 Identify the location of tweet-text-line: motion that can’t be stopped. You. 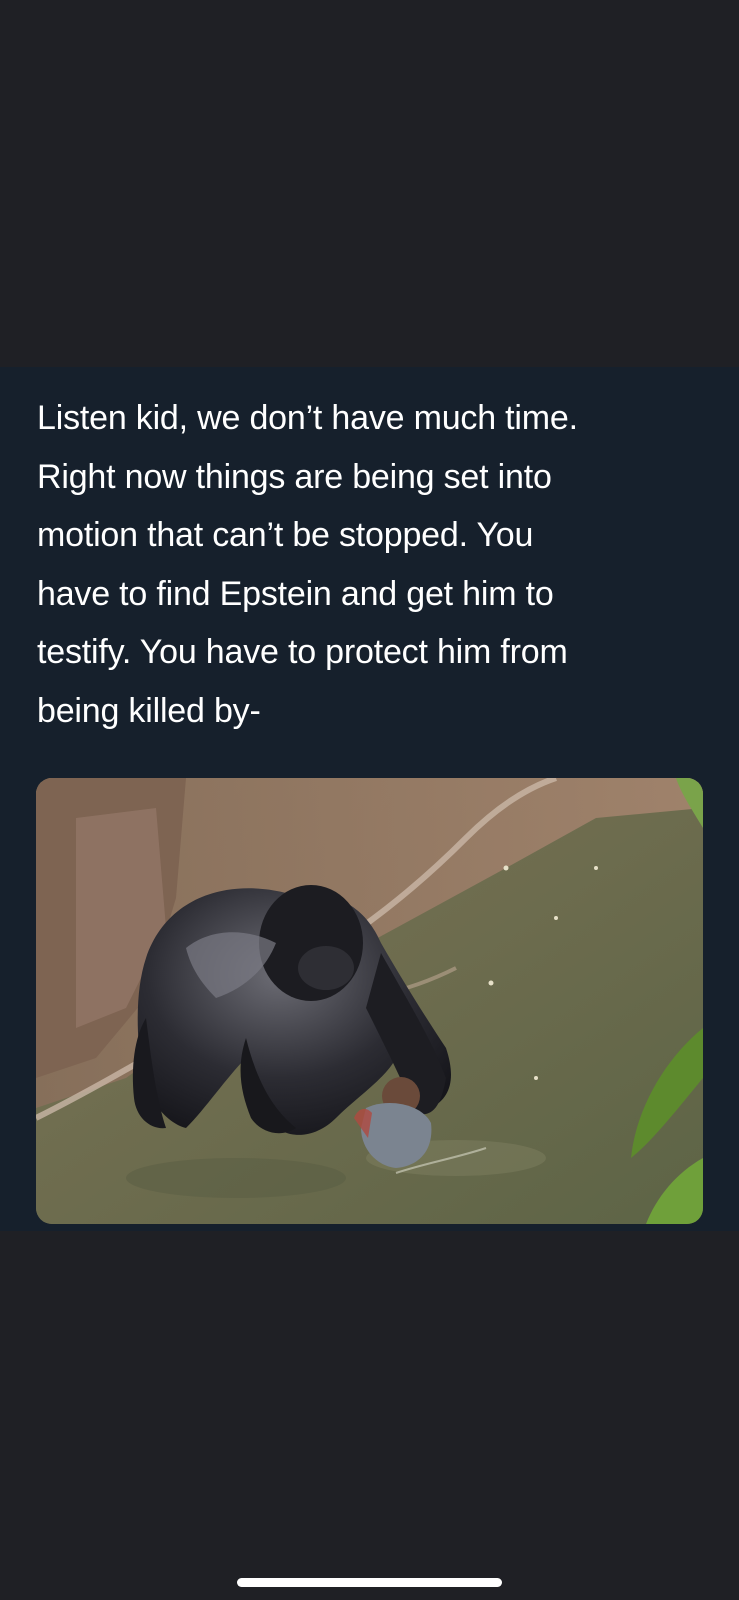
(285, 535).